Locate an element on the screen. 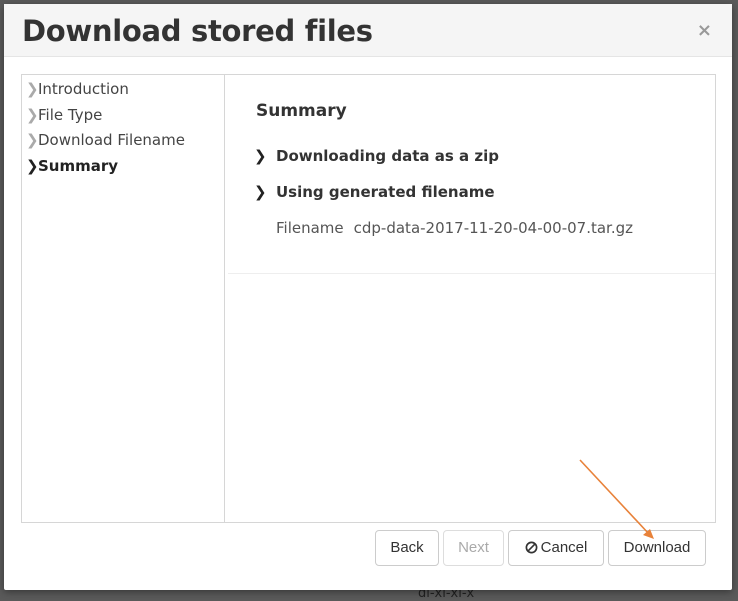 The width and height of the screenshot is (738, 601). step-label: File Type is located at coordinates (70, 114).